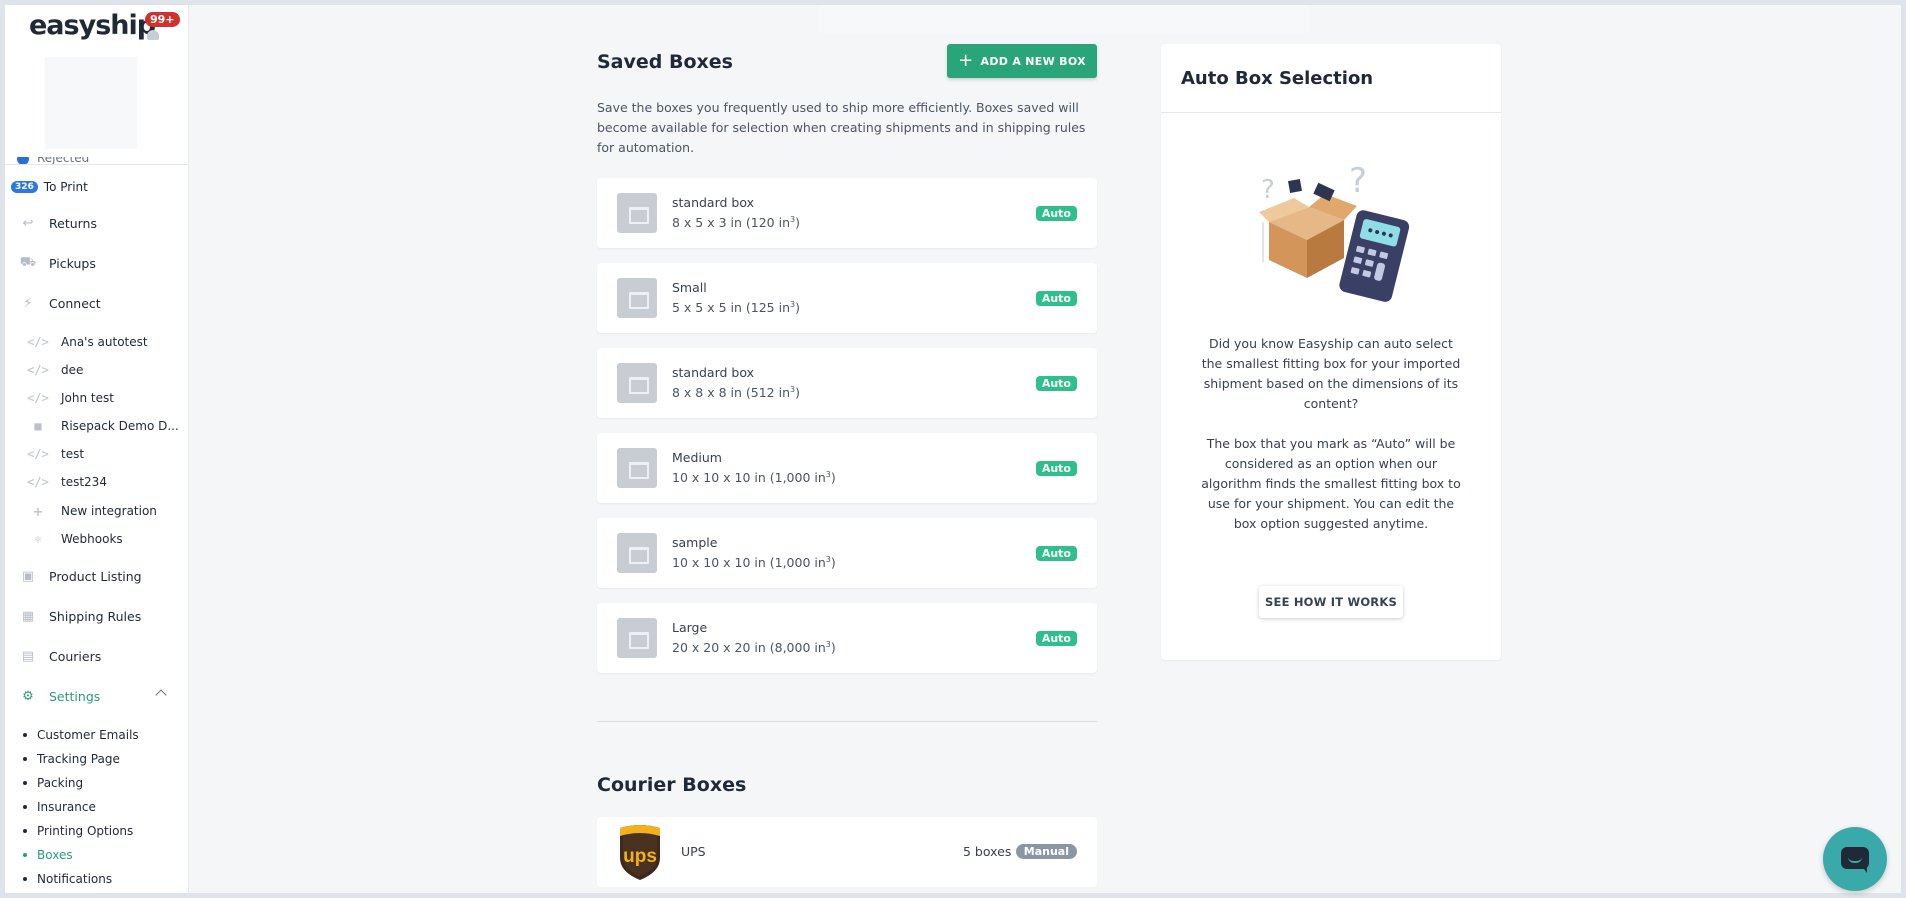  What do you see at coordinates (60, 656) in the screenshot?
I see `sidebar-item-couriers: ▤ Couriers` at bounding box center [60, 656].